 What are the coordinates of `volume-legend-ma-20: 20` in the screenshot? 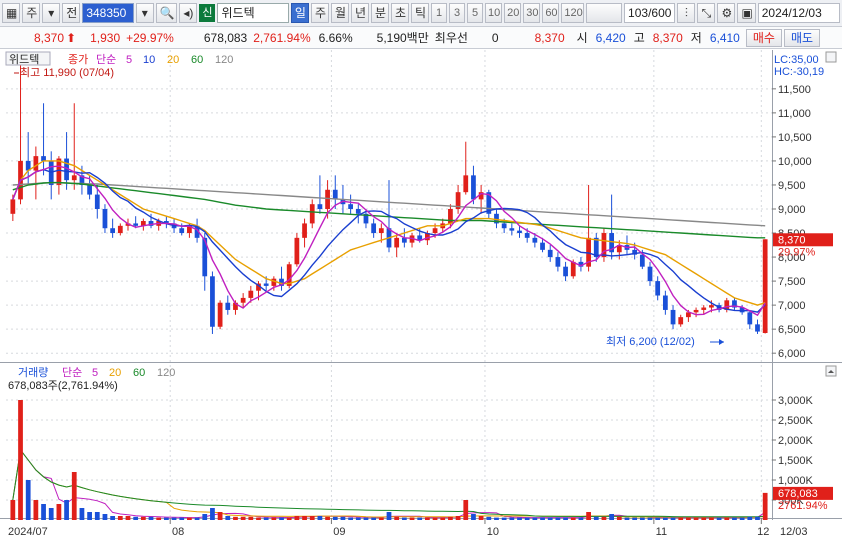 It's located at (115, 373).